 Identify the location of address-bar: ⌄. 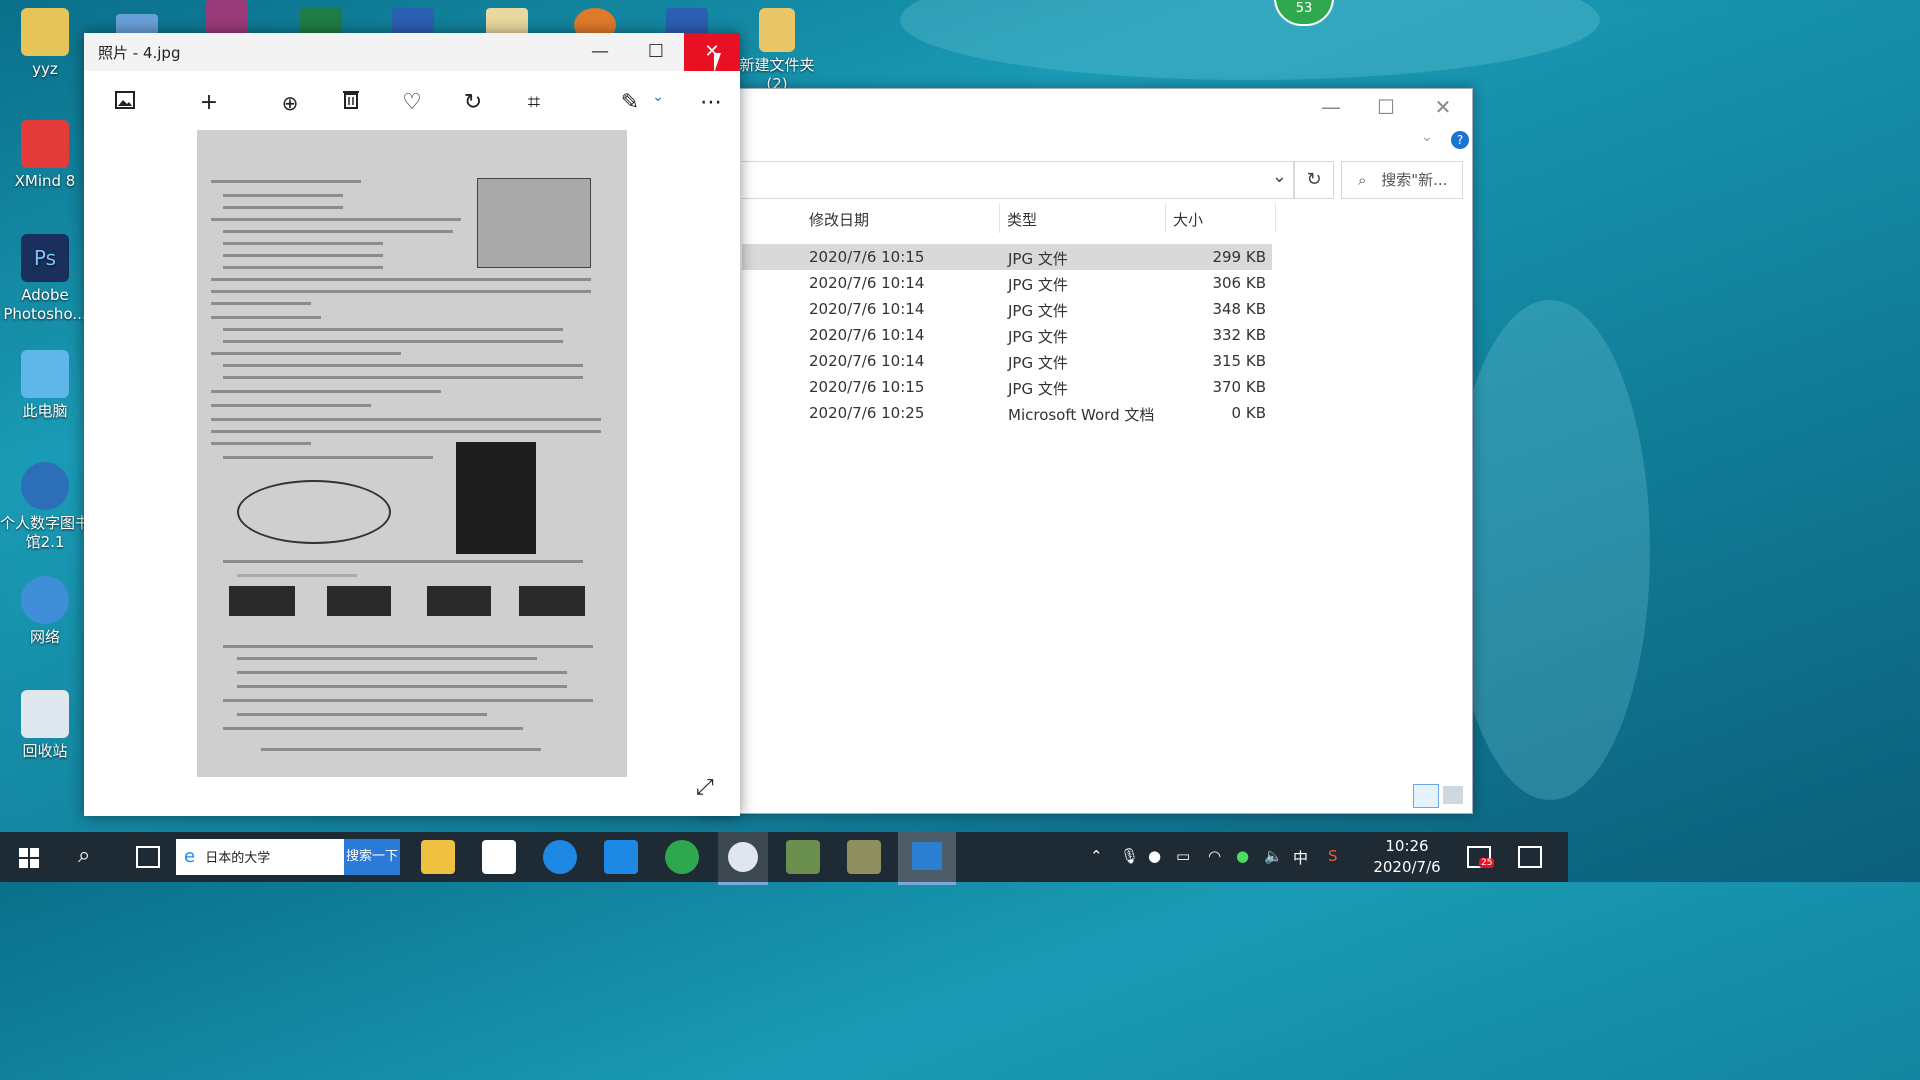
(1017, 180).